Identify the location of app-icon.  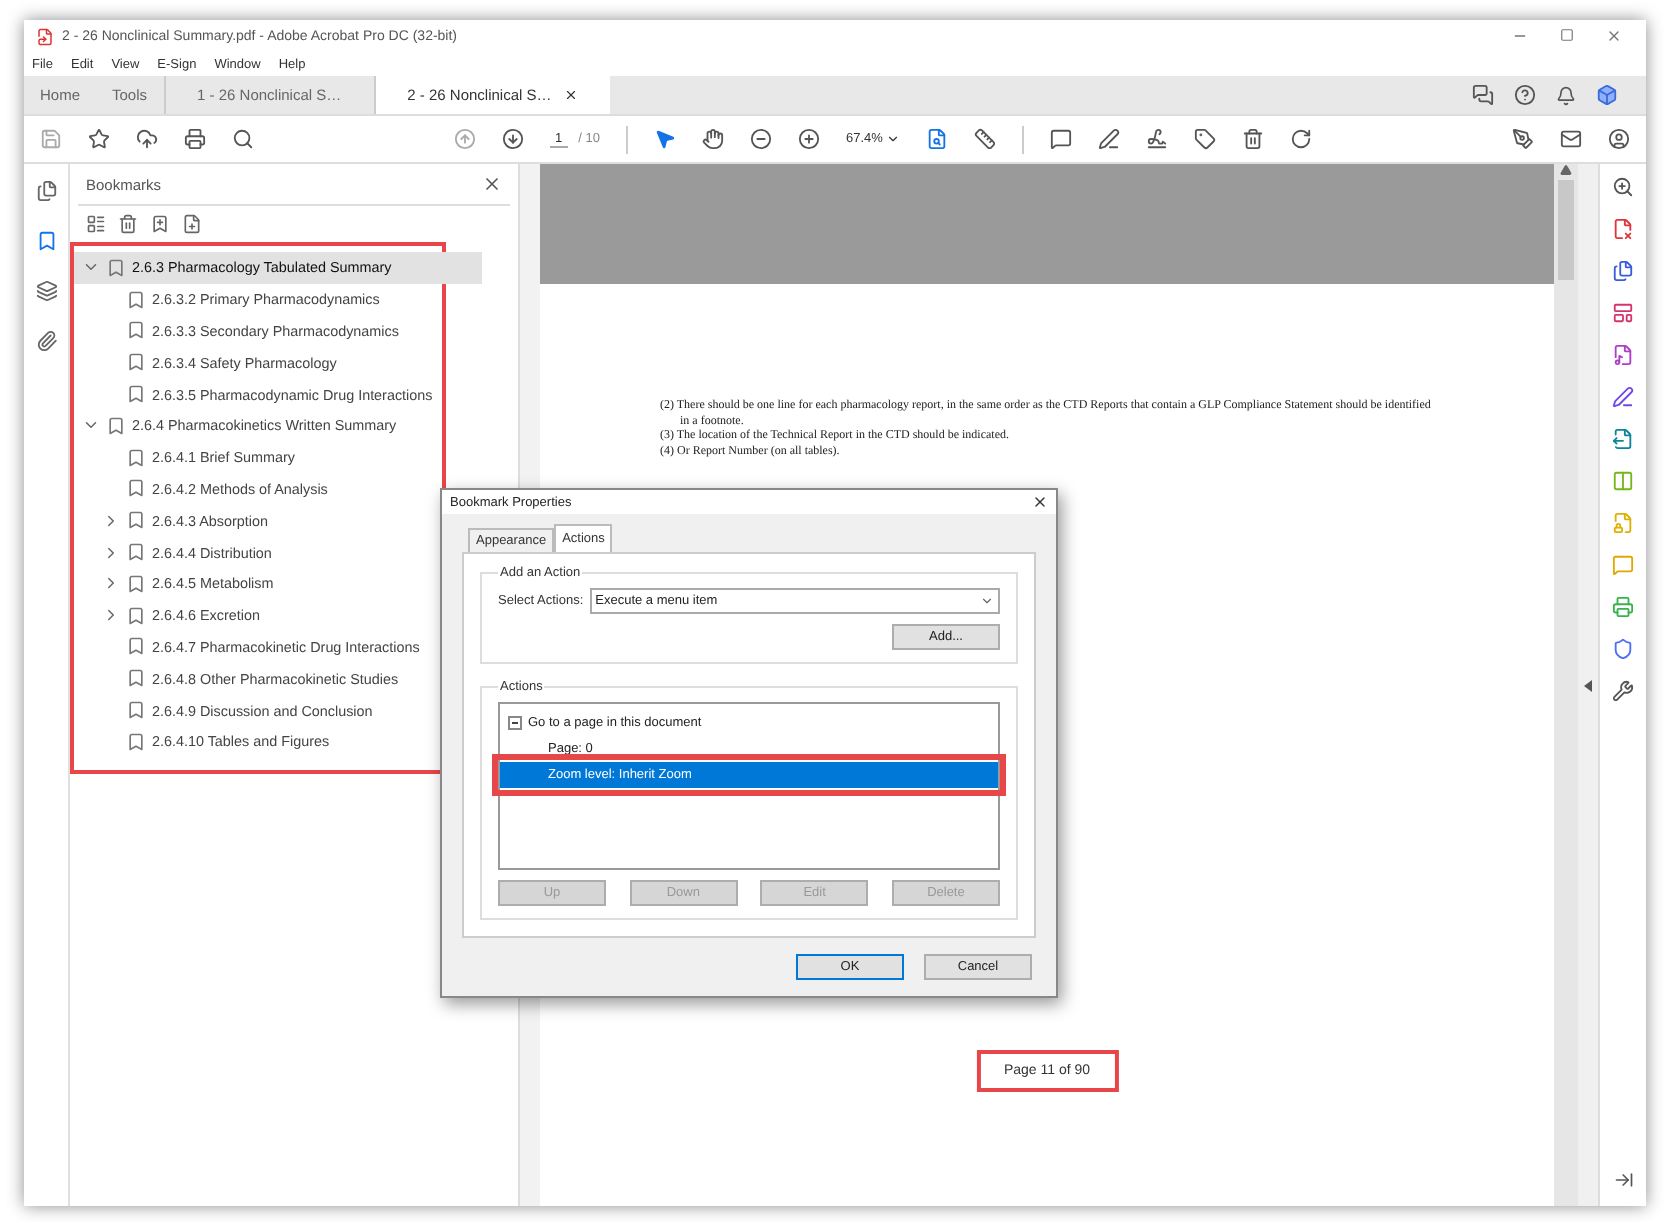
(45, 36).